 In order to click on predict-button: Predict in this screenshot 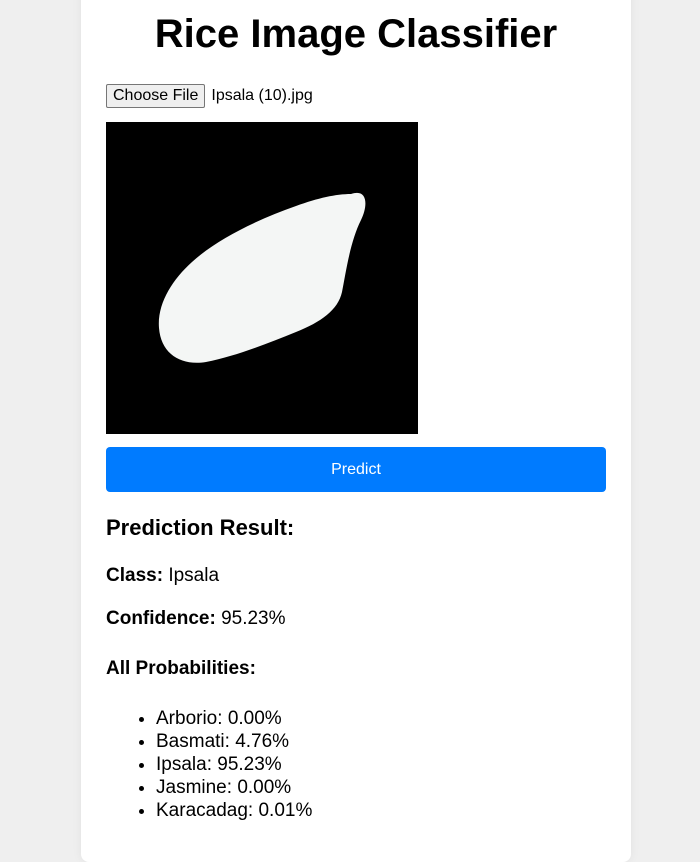, I will do `click(356, 469)`.